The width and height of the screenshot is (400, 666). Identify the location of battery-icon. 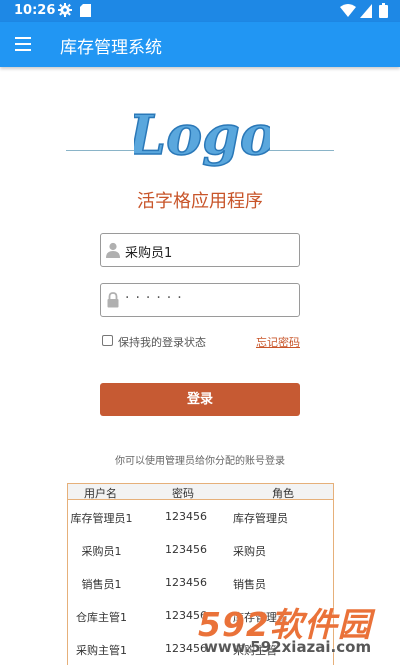
(383, 10).